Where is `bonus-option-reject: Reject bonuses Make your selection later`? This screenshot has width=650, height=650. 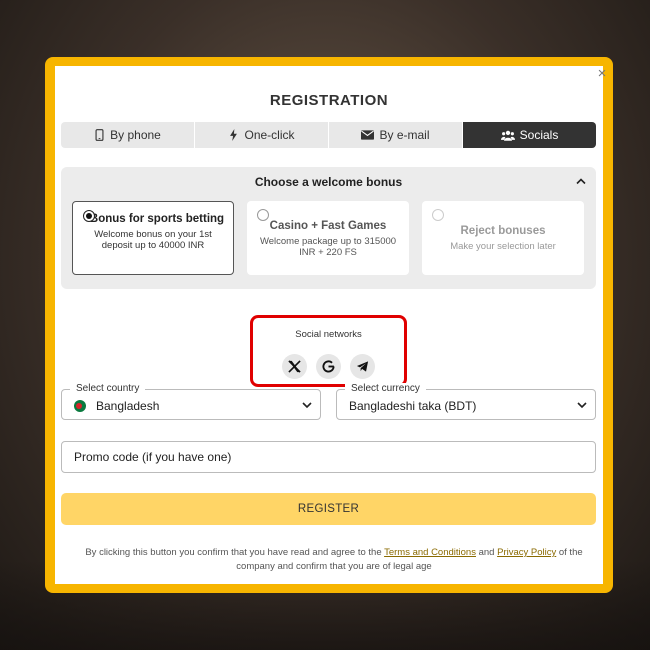
bonus-option-reject: Reject bonuses Make your selection later is located at coordinates (503, 238).